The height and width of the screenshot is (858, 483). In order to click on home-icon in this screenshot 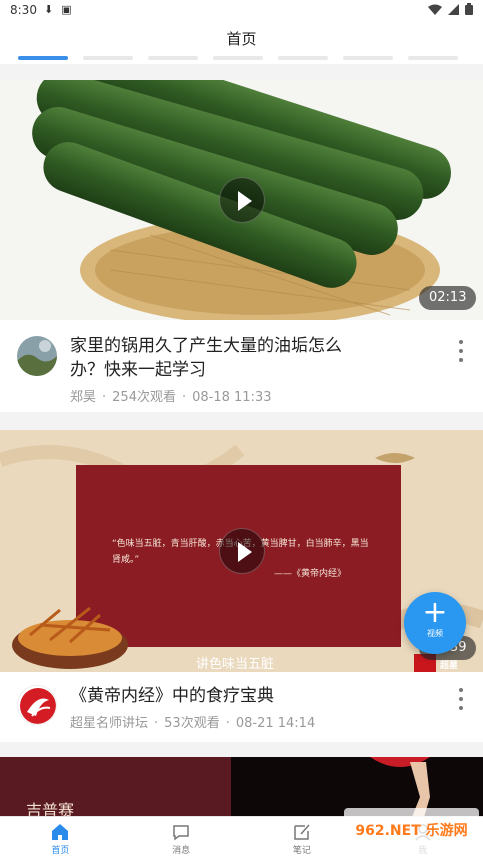, I will do `click(60, 832)`.